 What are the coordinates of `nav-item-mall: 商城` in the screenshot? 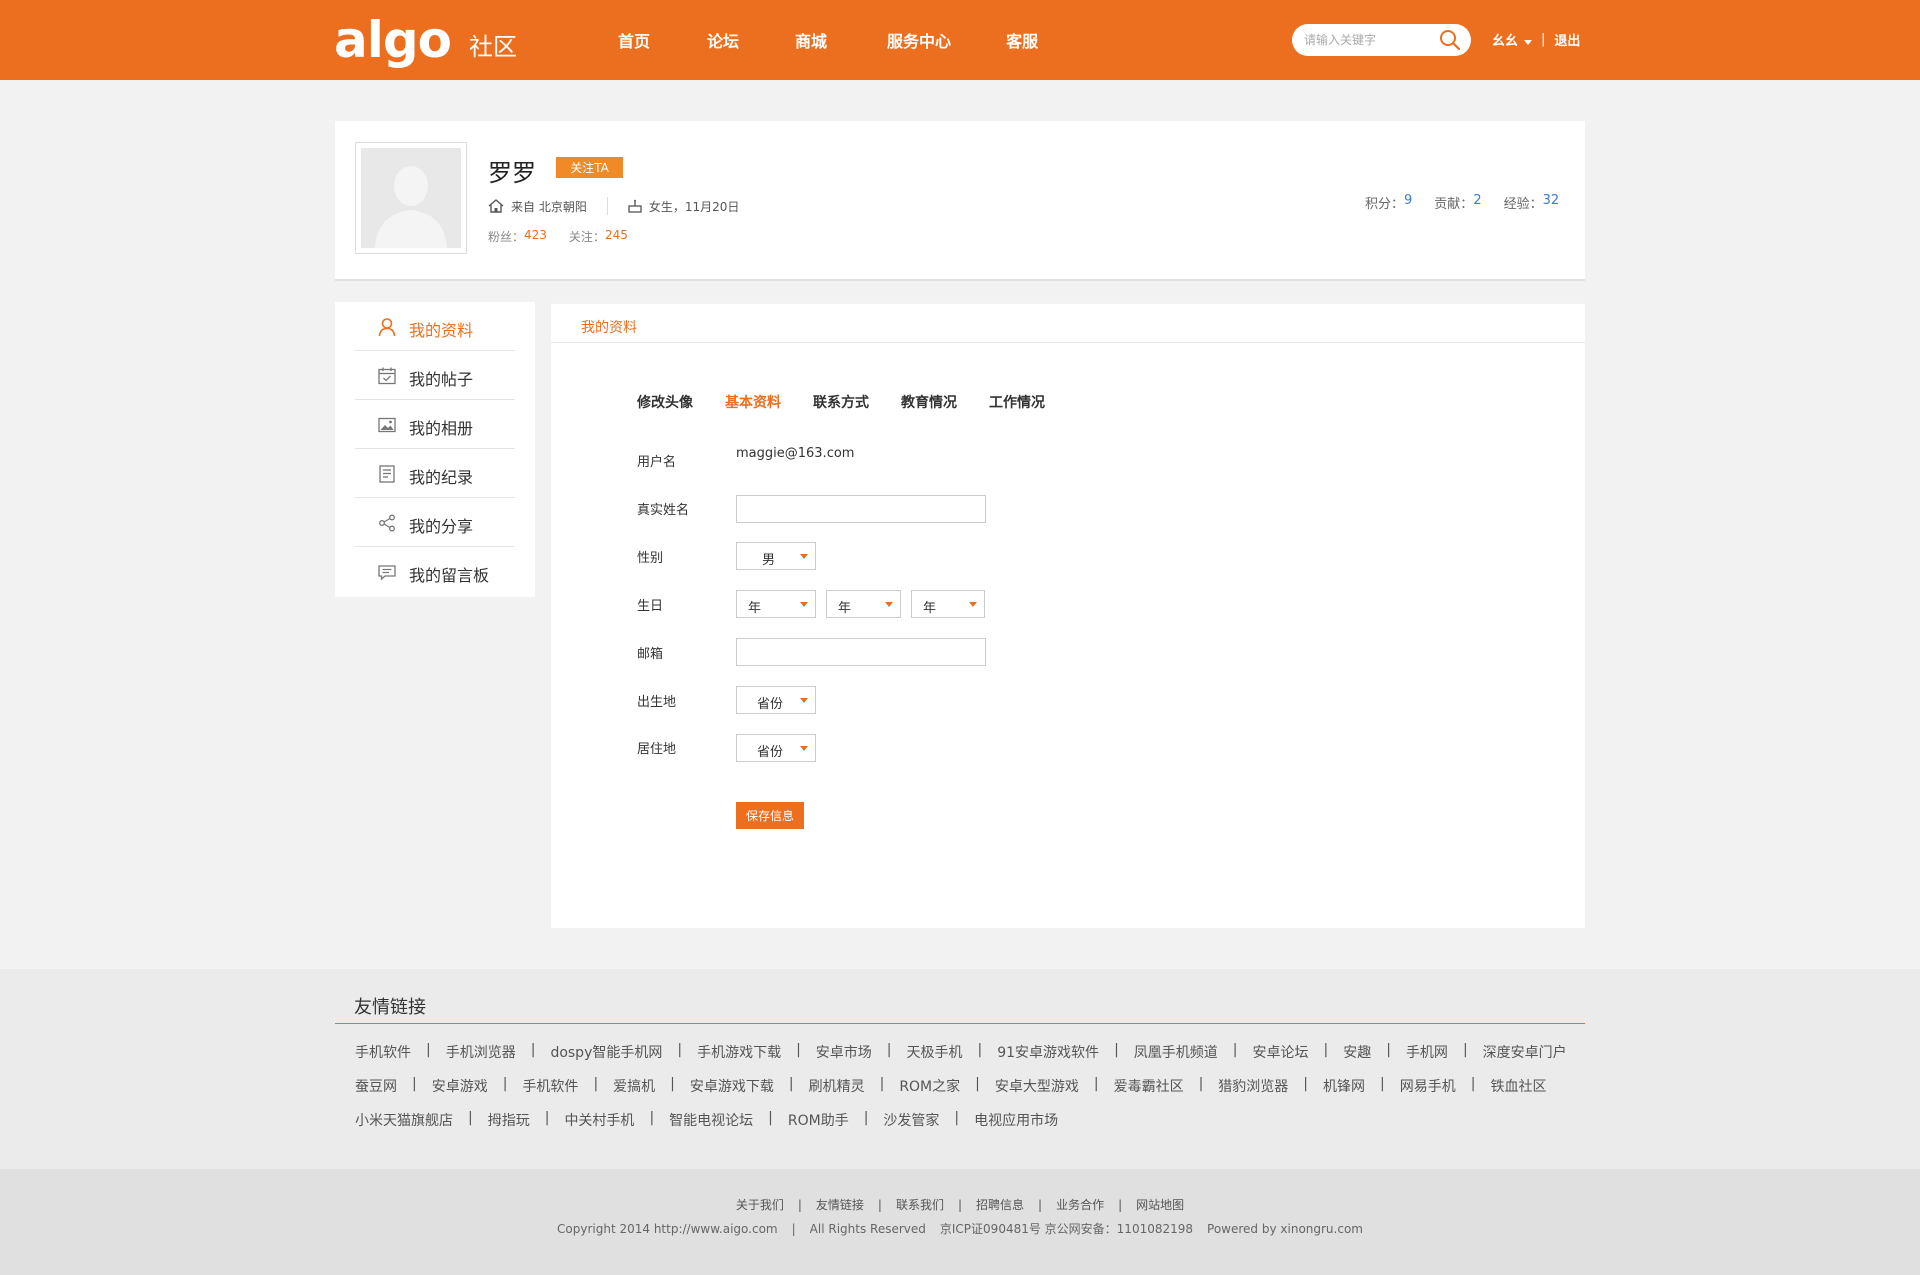 It's located at (811, 40).